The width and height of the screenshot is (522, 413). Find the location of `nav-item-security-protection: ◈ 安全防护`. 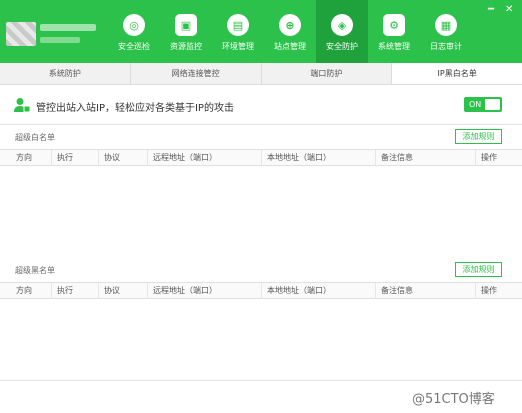

nav-item-security-protection: ◈ 安全防护 is located at coordinates (342, 31).